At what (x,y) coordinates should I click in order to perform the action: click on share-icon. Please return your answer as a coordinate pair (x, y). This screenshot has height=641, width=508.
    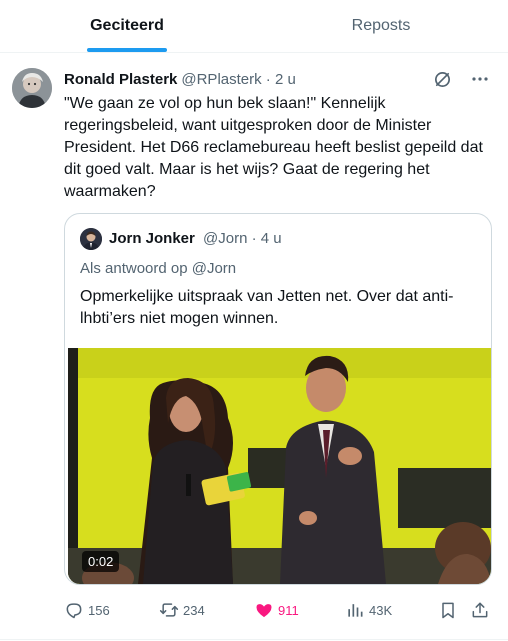
    Looking at the image, I should click on (480, 610).